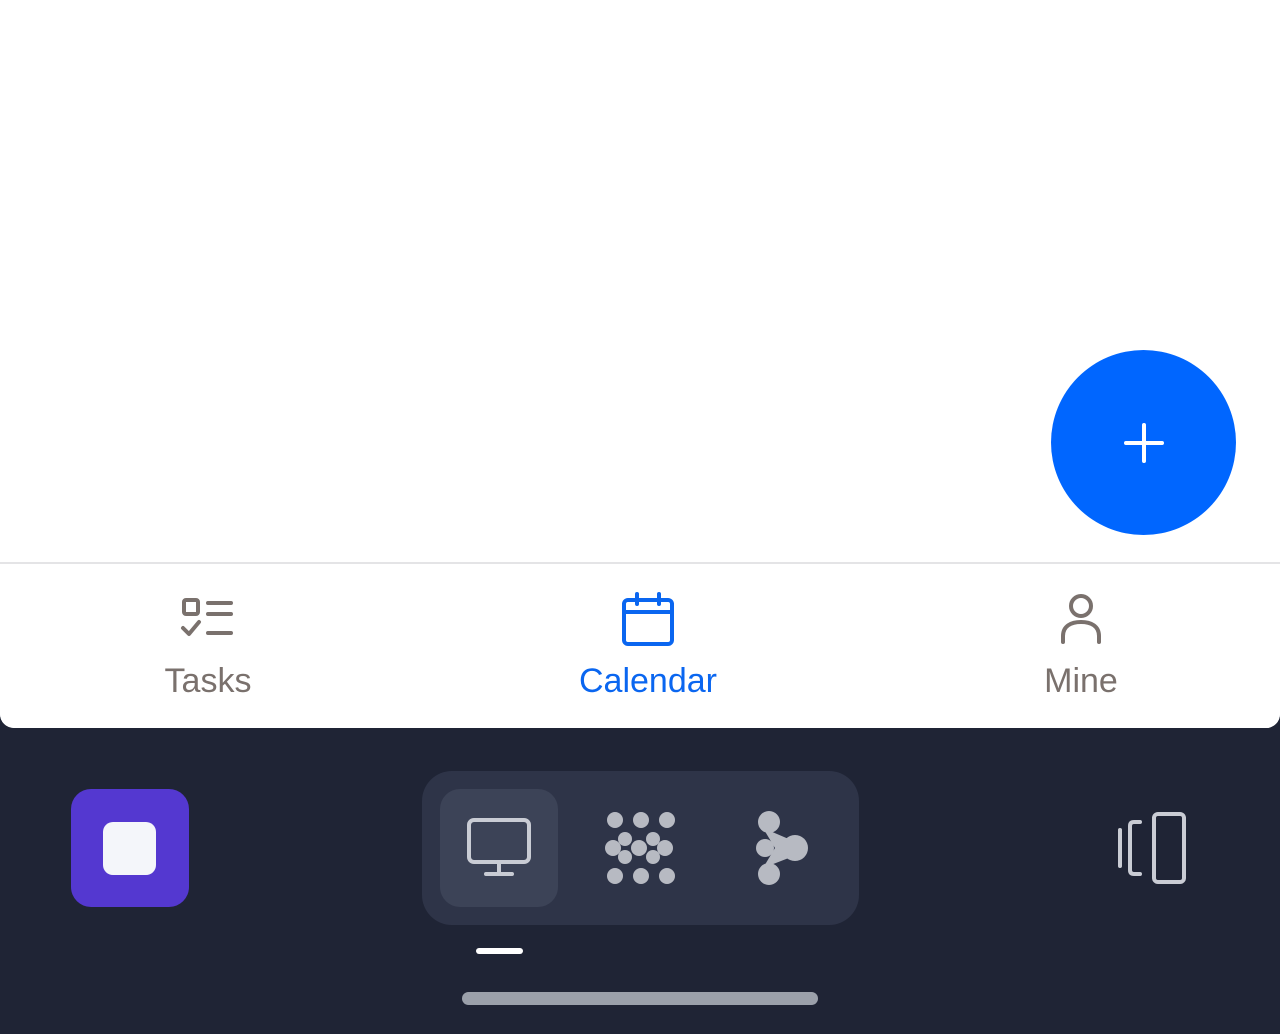  What do you see at coordinates (1081, 619) in the screenshot?
I see `person-icon` at bounding box center [1081, 619].